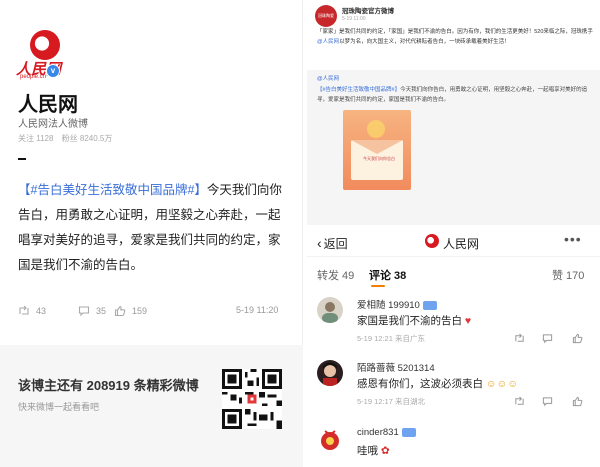 The height and width of the screenshot is (467, 600). I want to click on reposted-topic: 【#告白美好生活致敬中国品牌#】, so click(358, 90).